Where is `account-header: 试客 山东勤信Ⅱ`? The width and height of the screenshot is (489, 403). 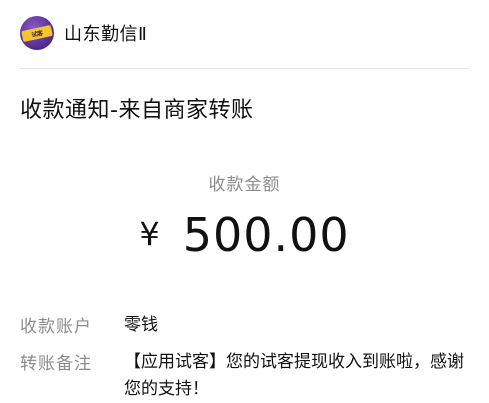
account-header: 试客 山东勤信Ⅱ is located at coordinates (83, 33).